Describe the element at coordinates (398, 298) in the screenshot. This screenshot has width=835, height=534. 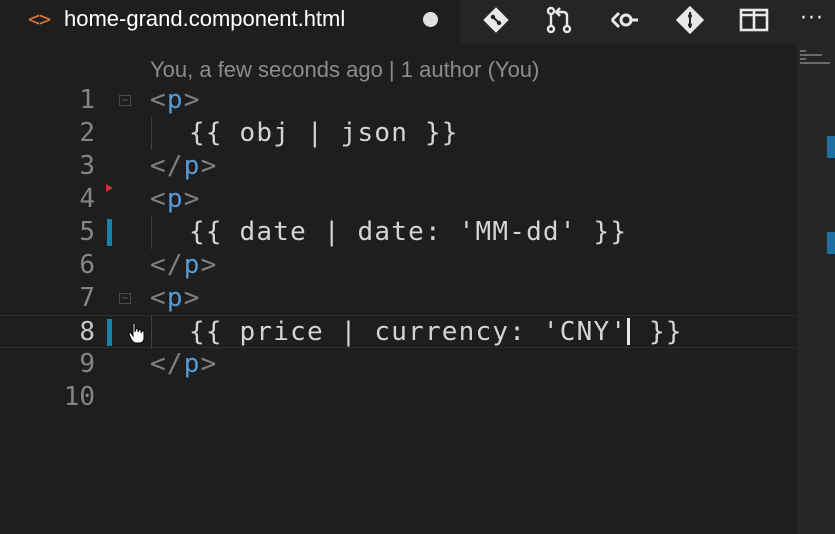
I see `code-line: 7 − <p>` at that location.